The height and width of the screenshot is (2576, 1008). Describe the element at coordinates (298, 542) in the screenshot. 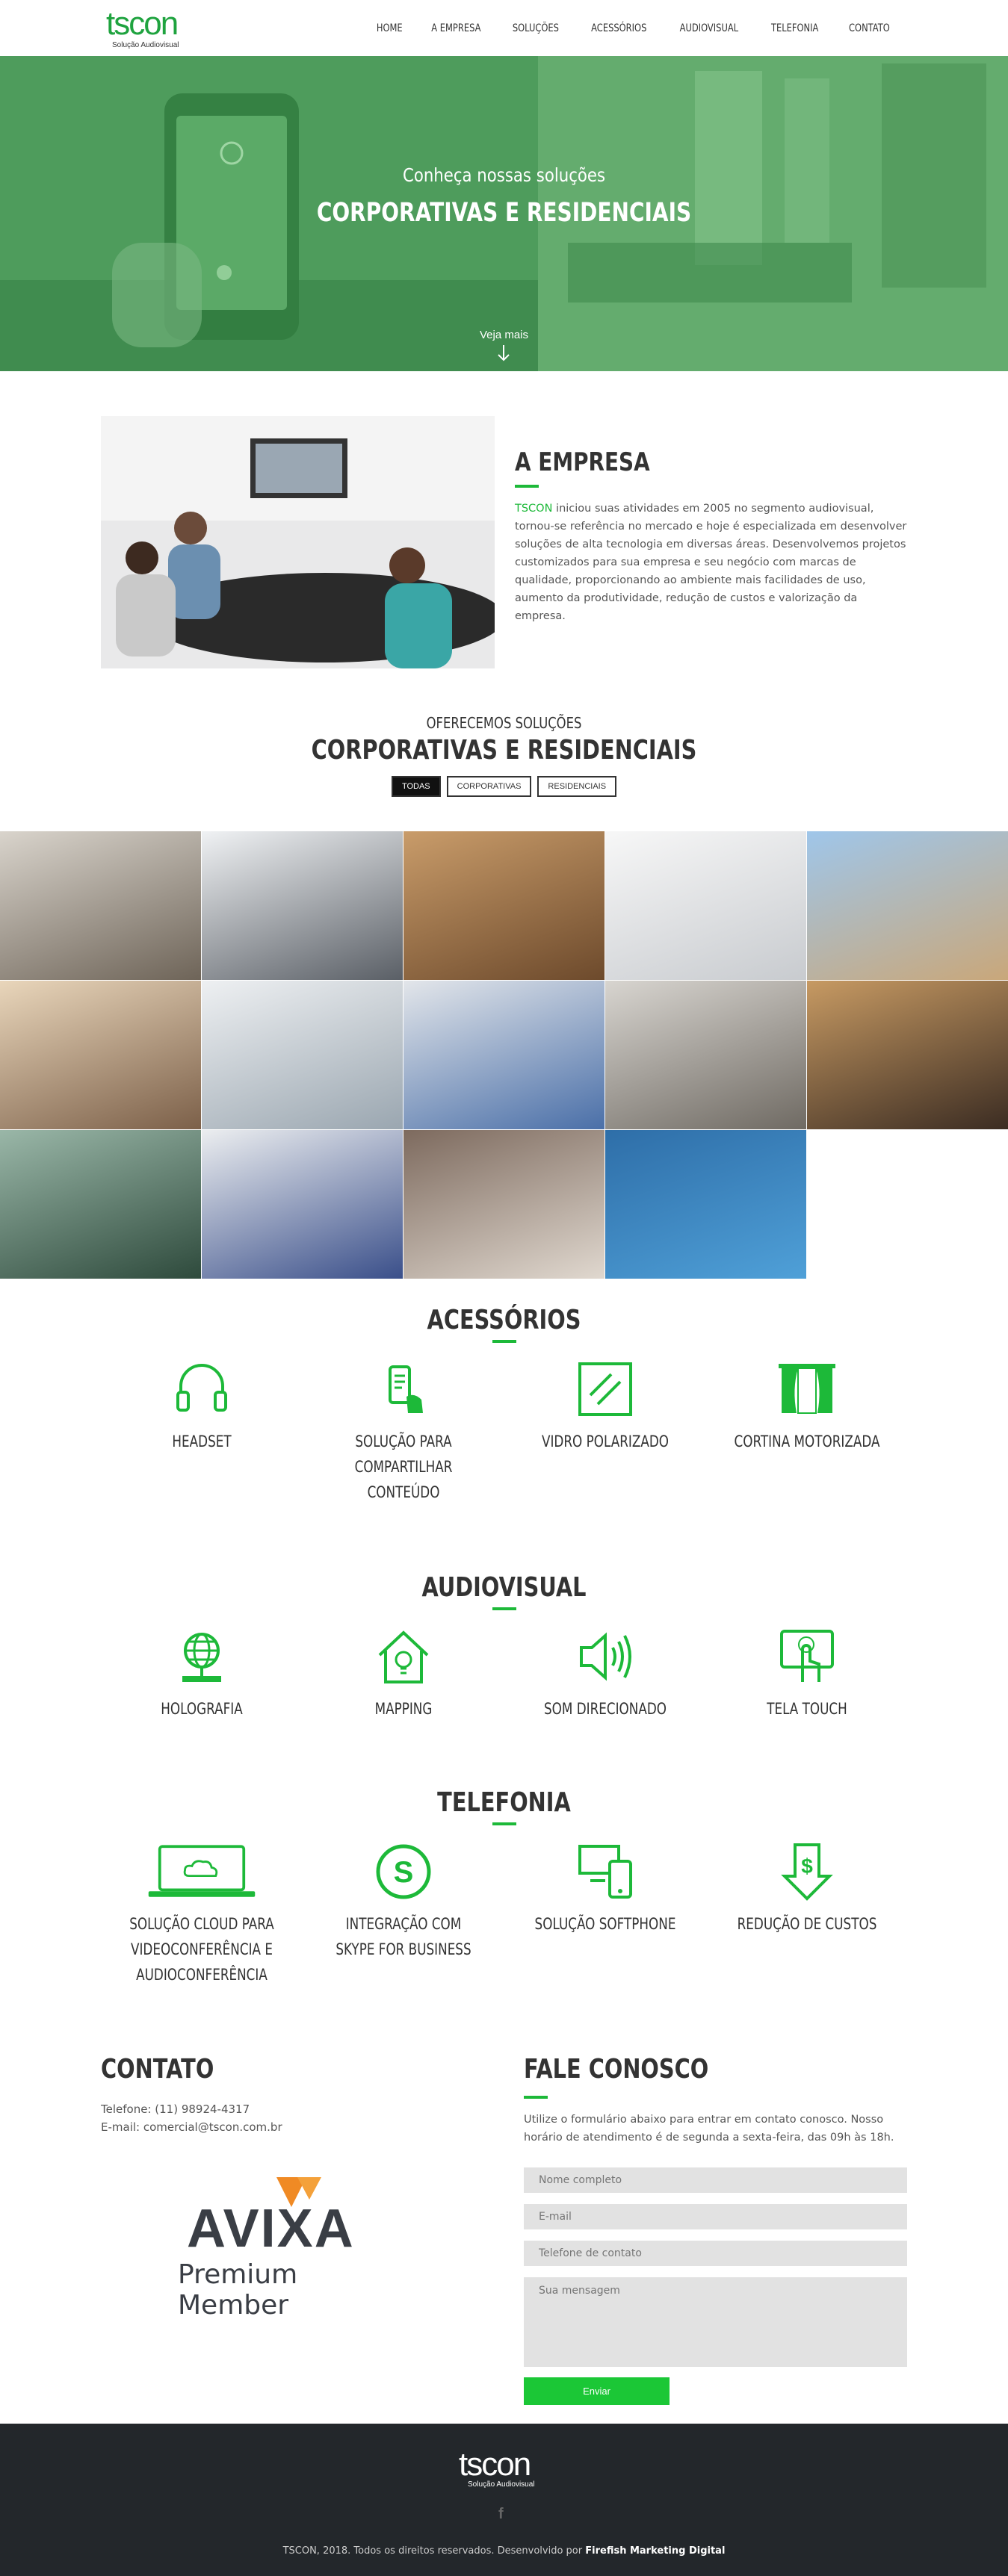

I see `about-meeting-photo` at that location.